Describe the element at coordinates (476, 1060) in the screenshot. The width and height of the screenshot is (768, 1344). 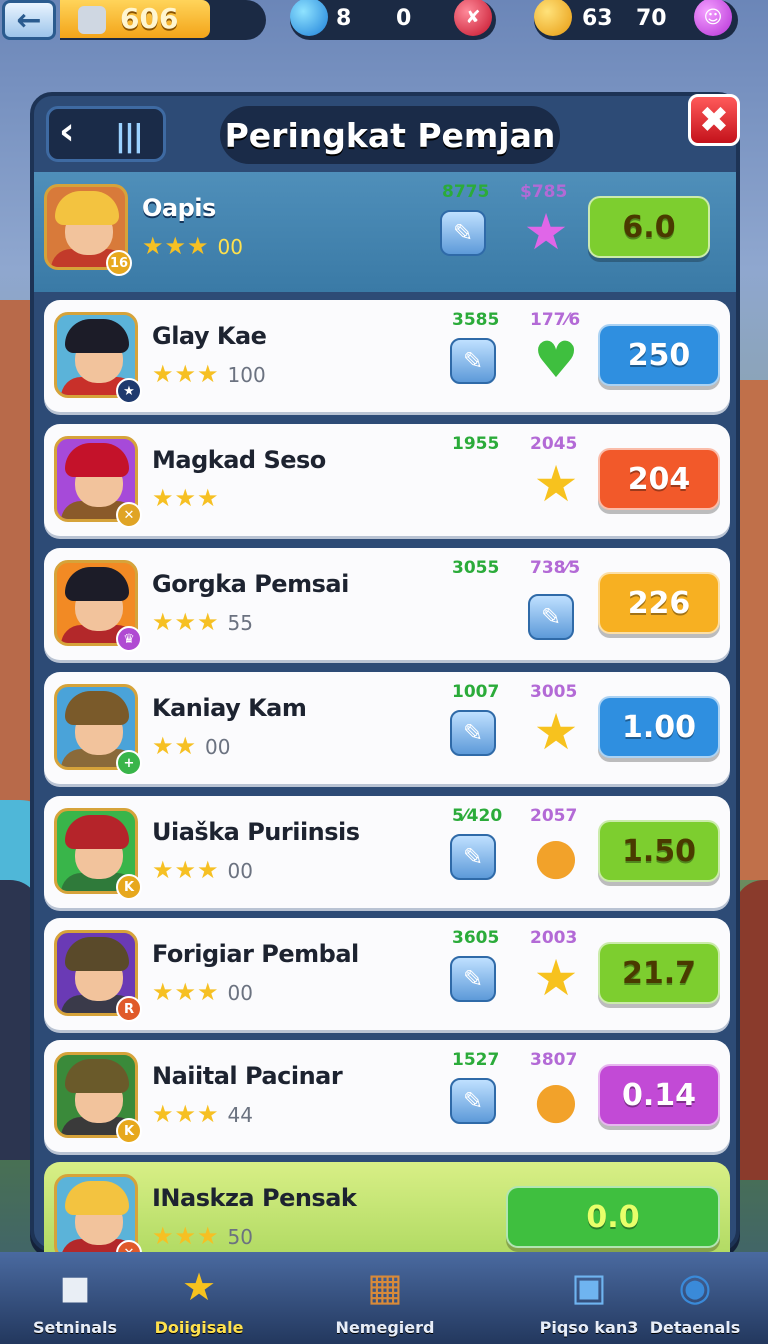
I see `player-stat-primary: 1527` at that location.